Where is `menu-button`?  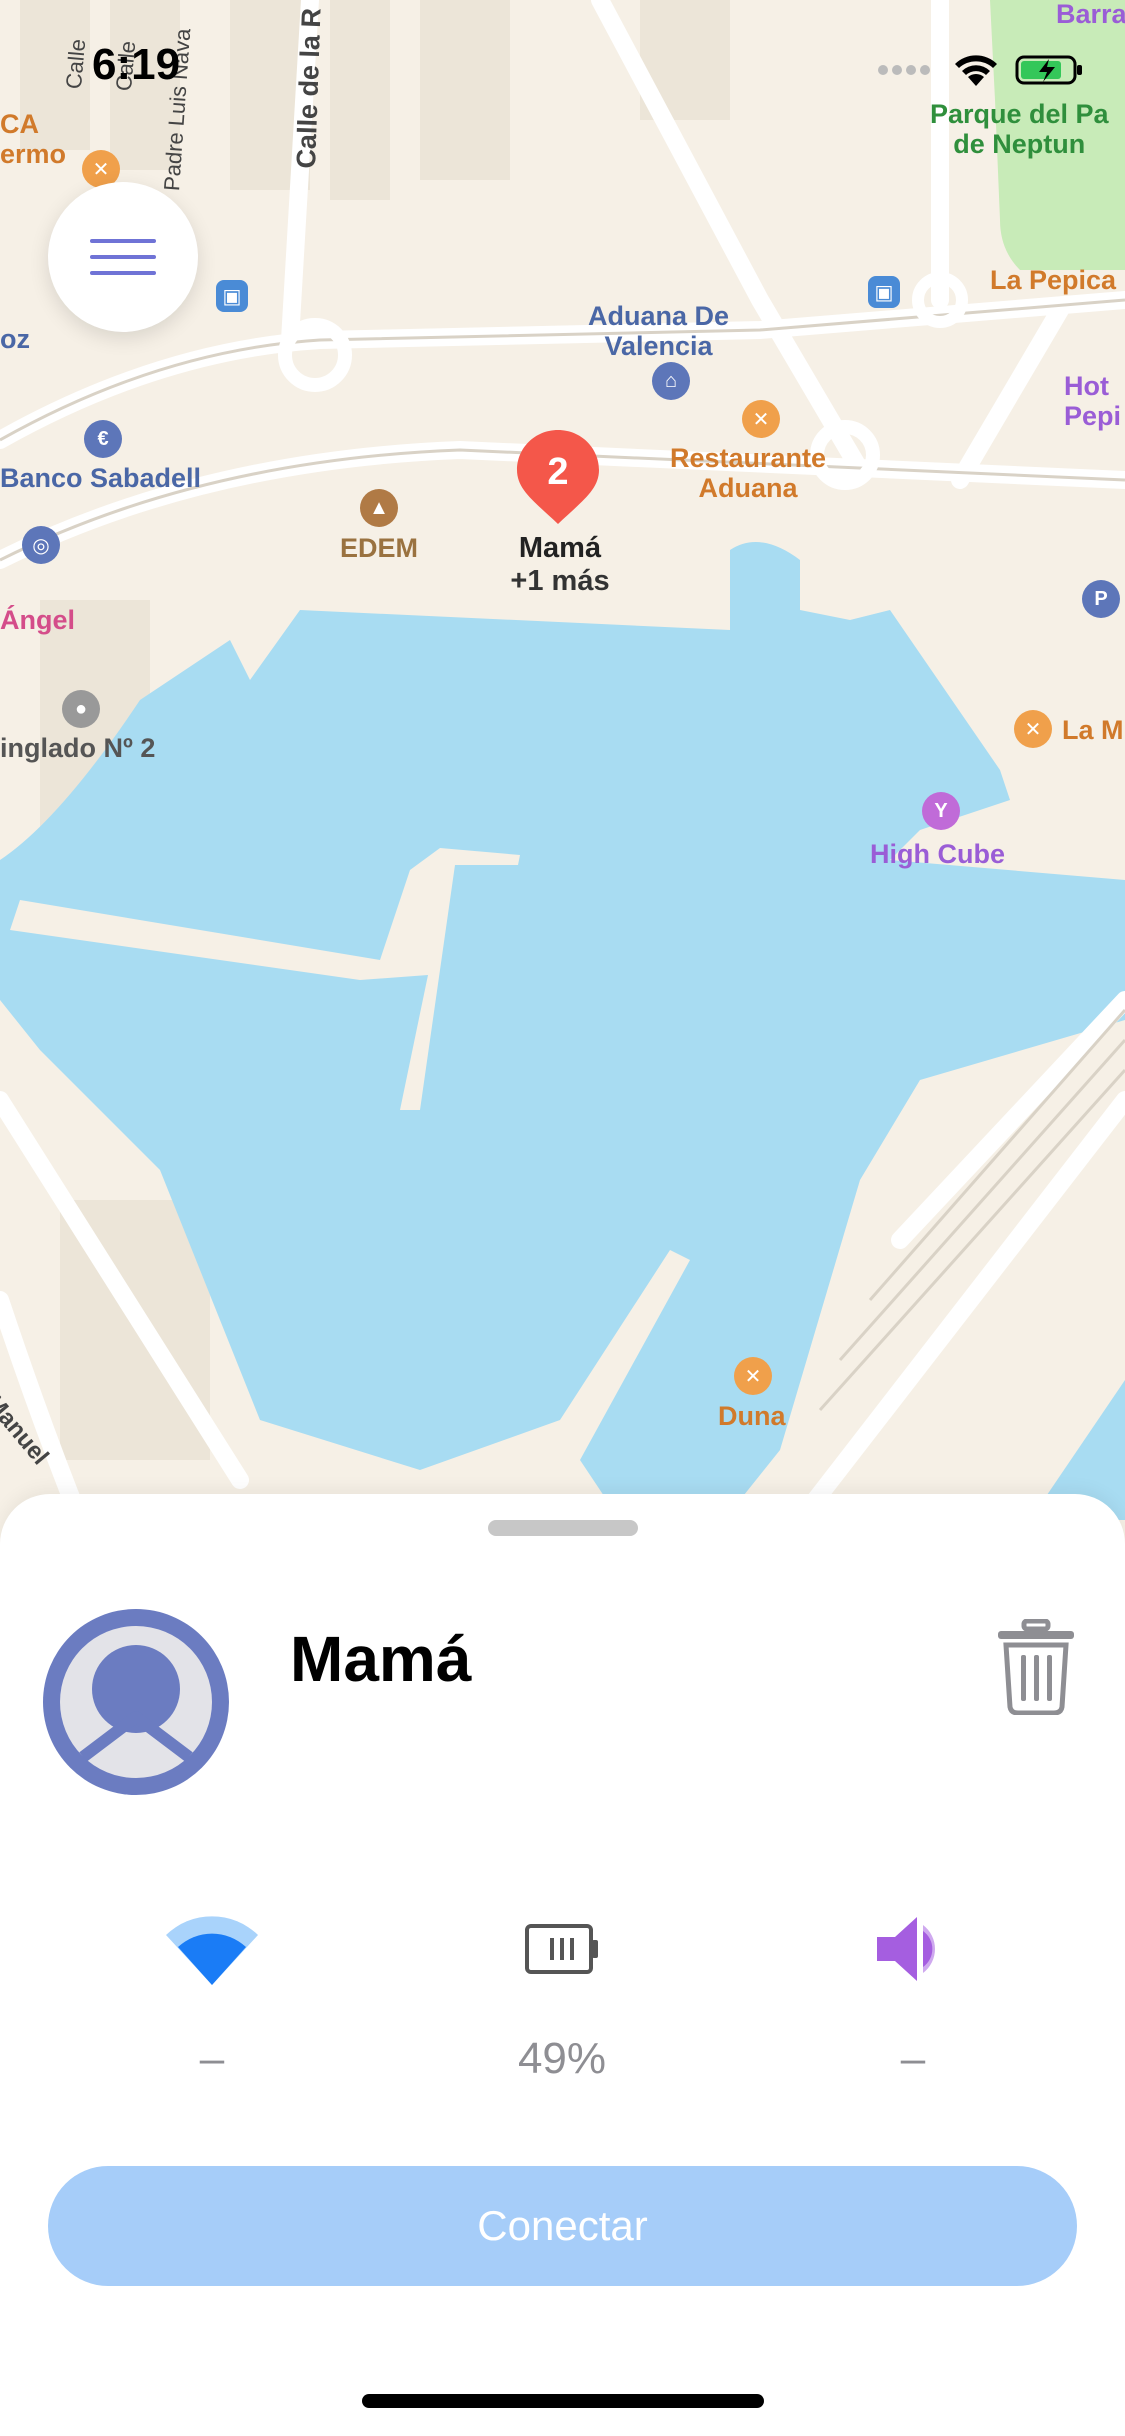 menu-button is located at coordinates (123, 257).